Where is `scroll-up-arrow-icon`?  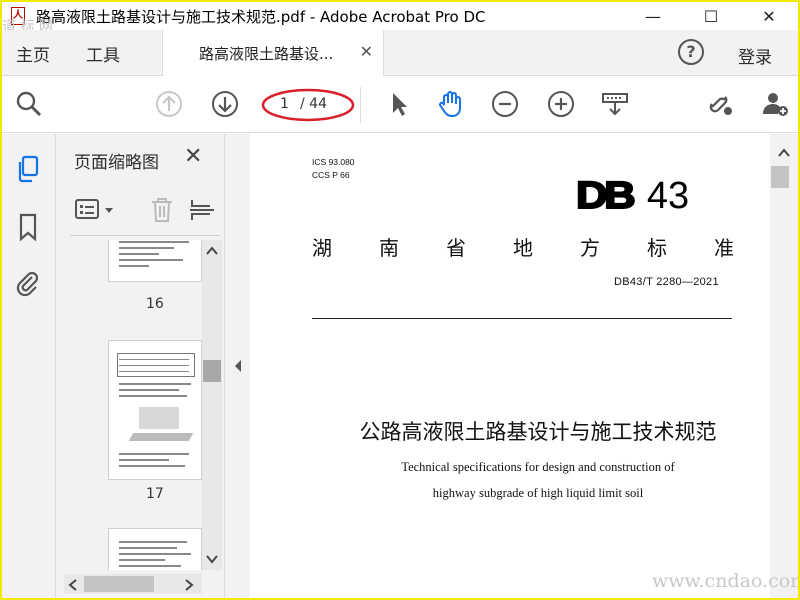
scroll-up-arrow-icon is located at coordinates (212, 251).